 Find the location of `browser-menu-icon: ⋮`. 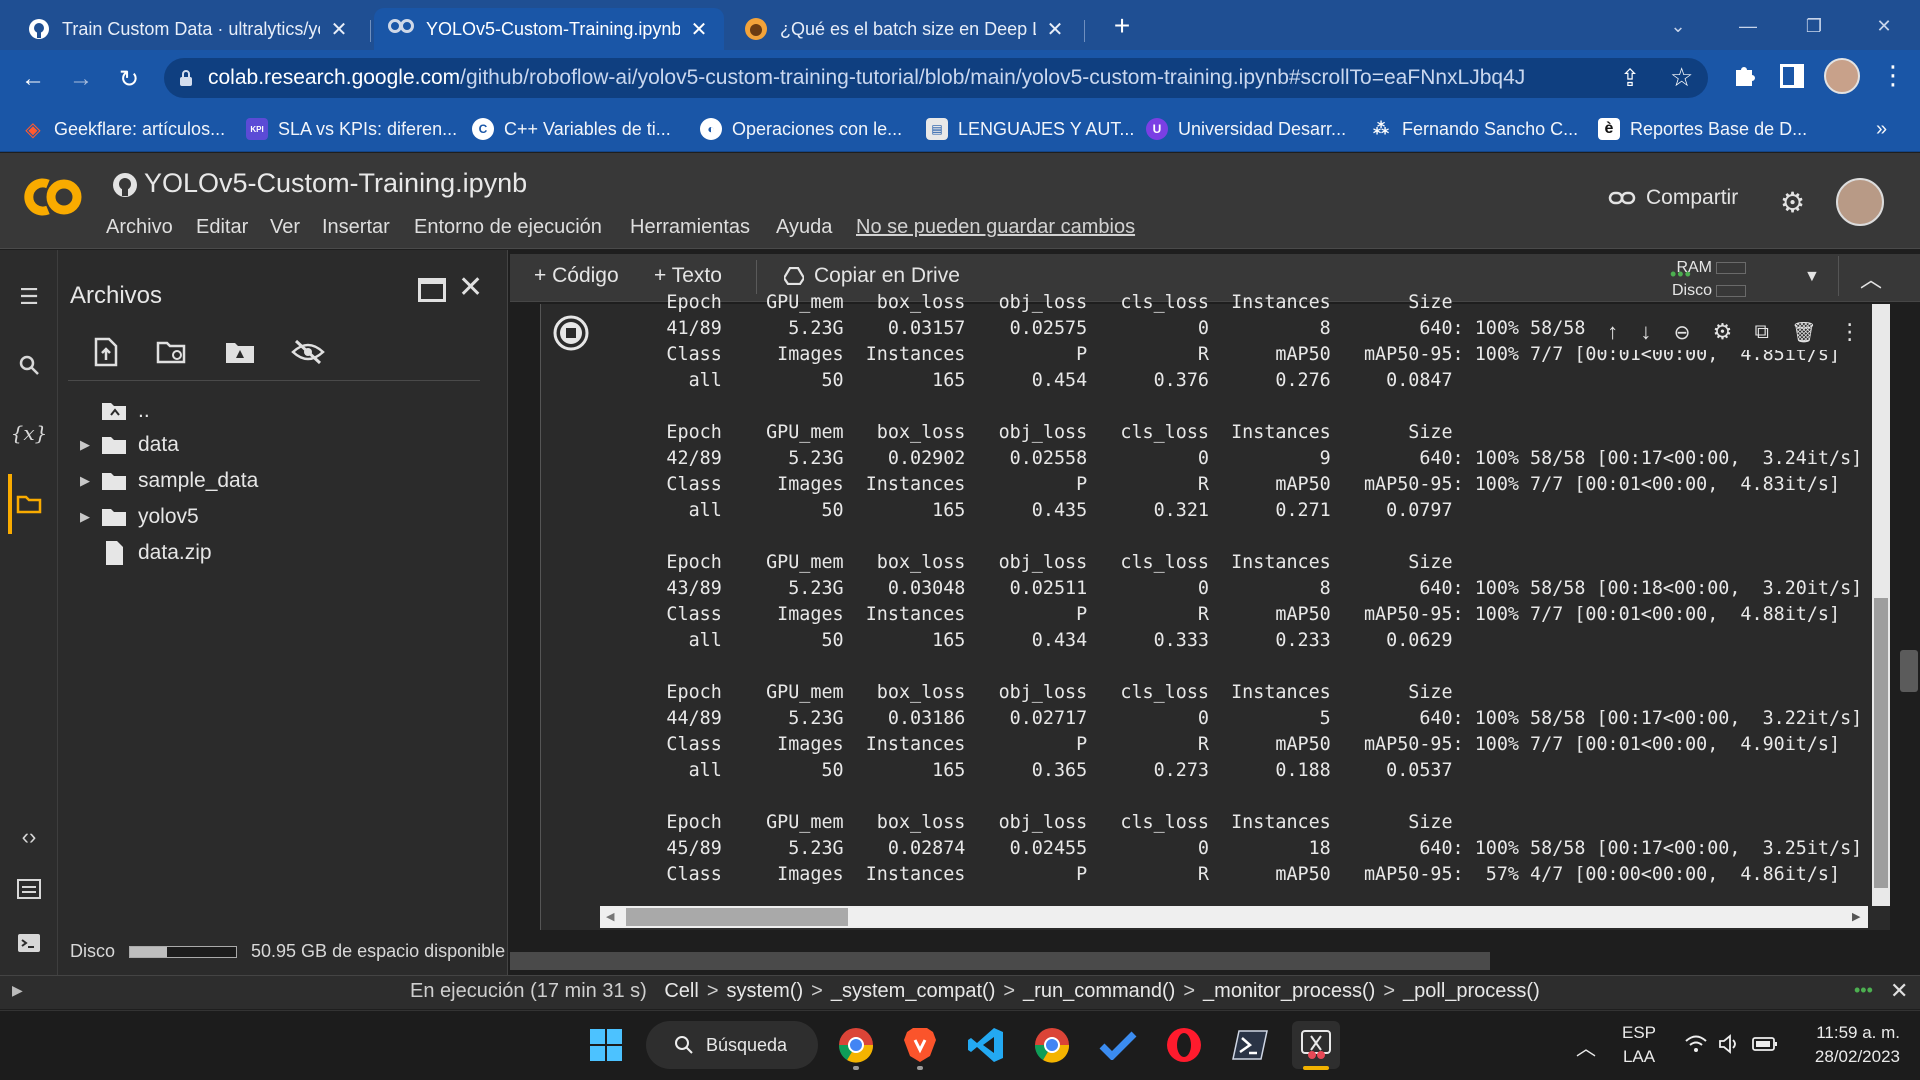

browser-menu-icon: ⋮ is located at coordinates (1893, 75).